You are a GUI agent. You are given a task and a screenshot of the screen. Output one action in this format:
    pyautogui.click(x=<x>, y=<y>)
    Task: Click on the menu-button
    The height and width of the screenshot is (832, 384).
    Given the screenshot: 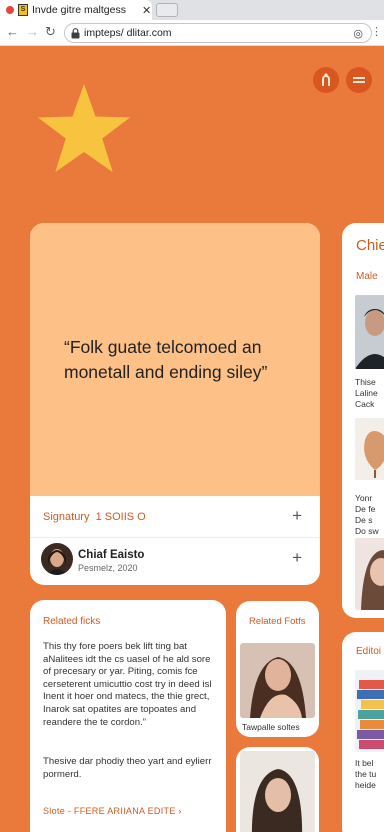 What is the action you would take?
    pyautogui.click(x=359, y=80)
    